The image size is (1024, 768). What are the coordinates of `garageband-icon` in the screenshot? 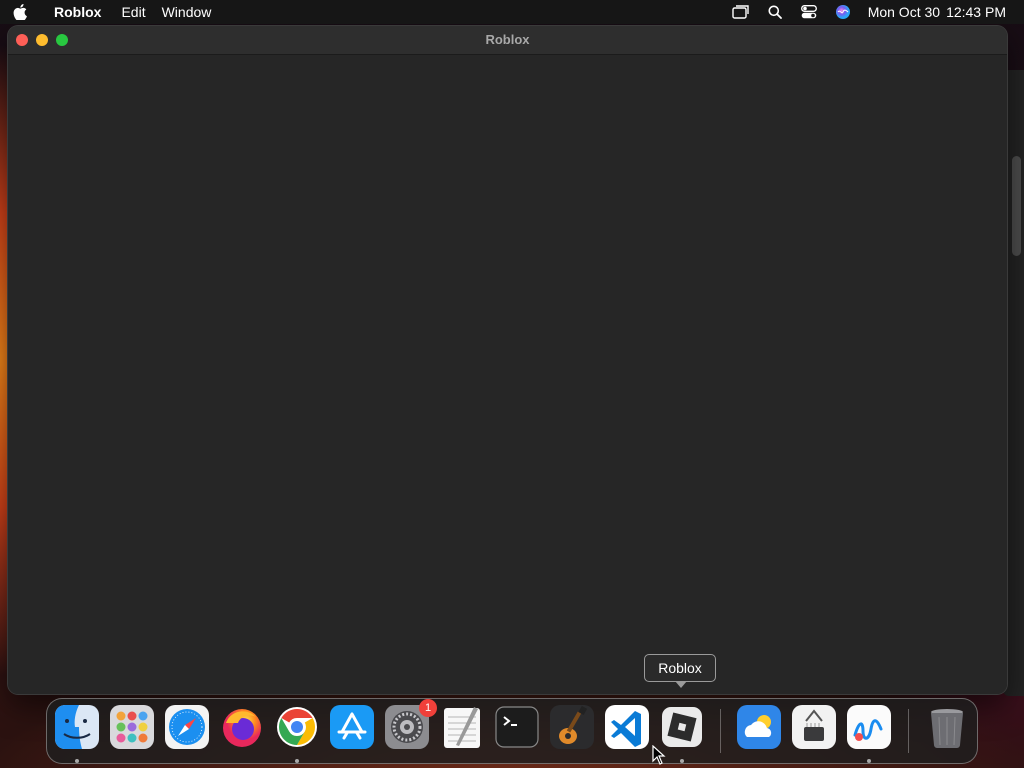 It's located at (572, 727).